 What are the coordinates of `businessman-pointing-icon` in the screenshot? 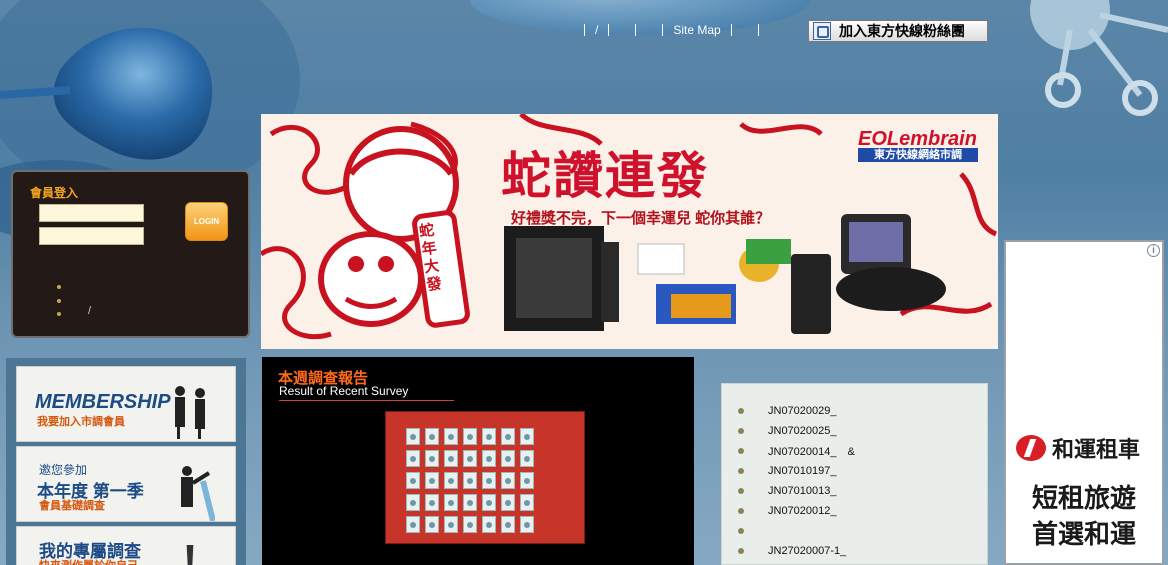 It's located at (198, 493).